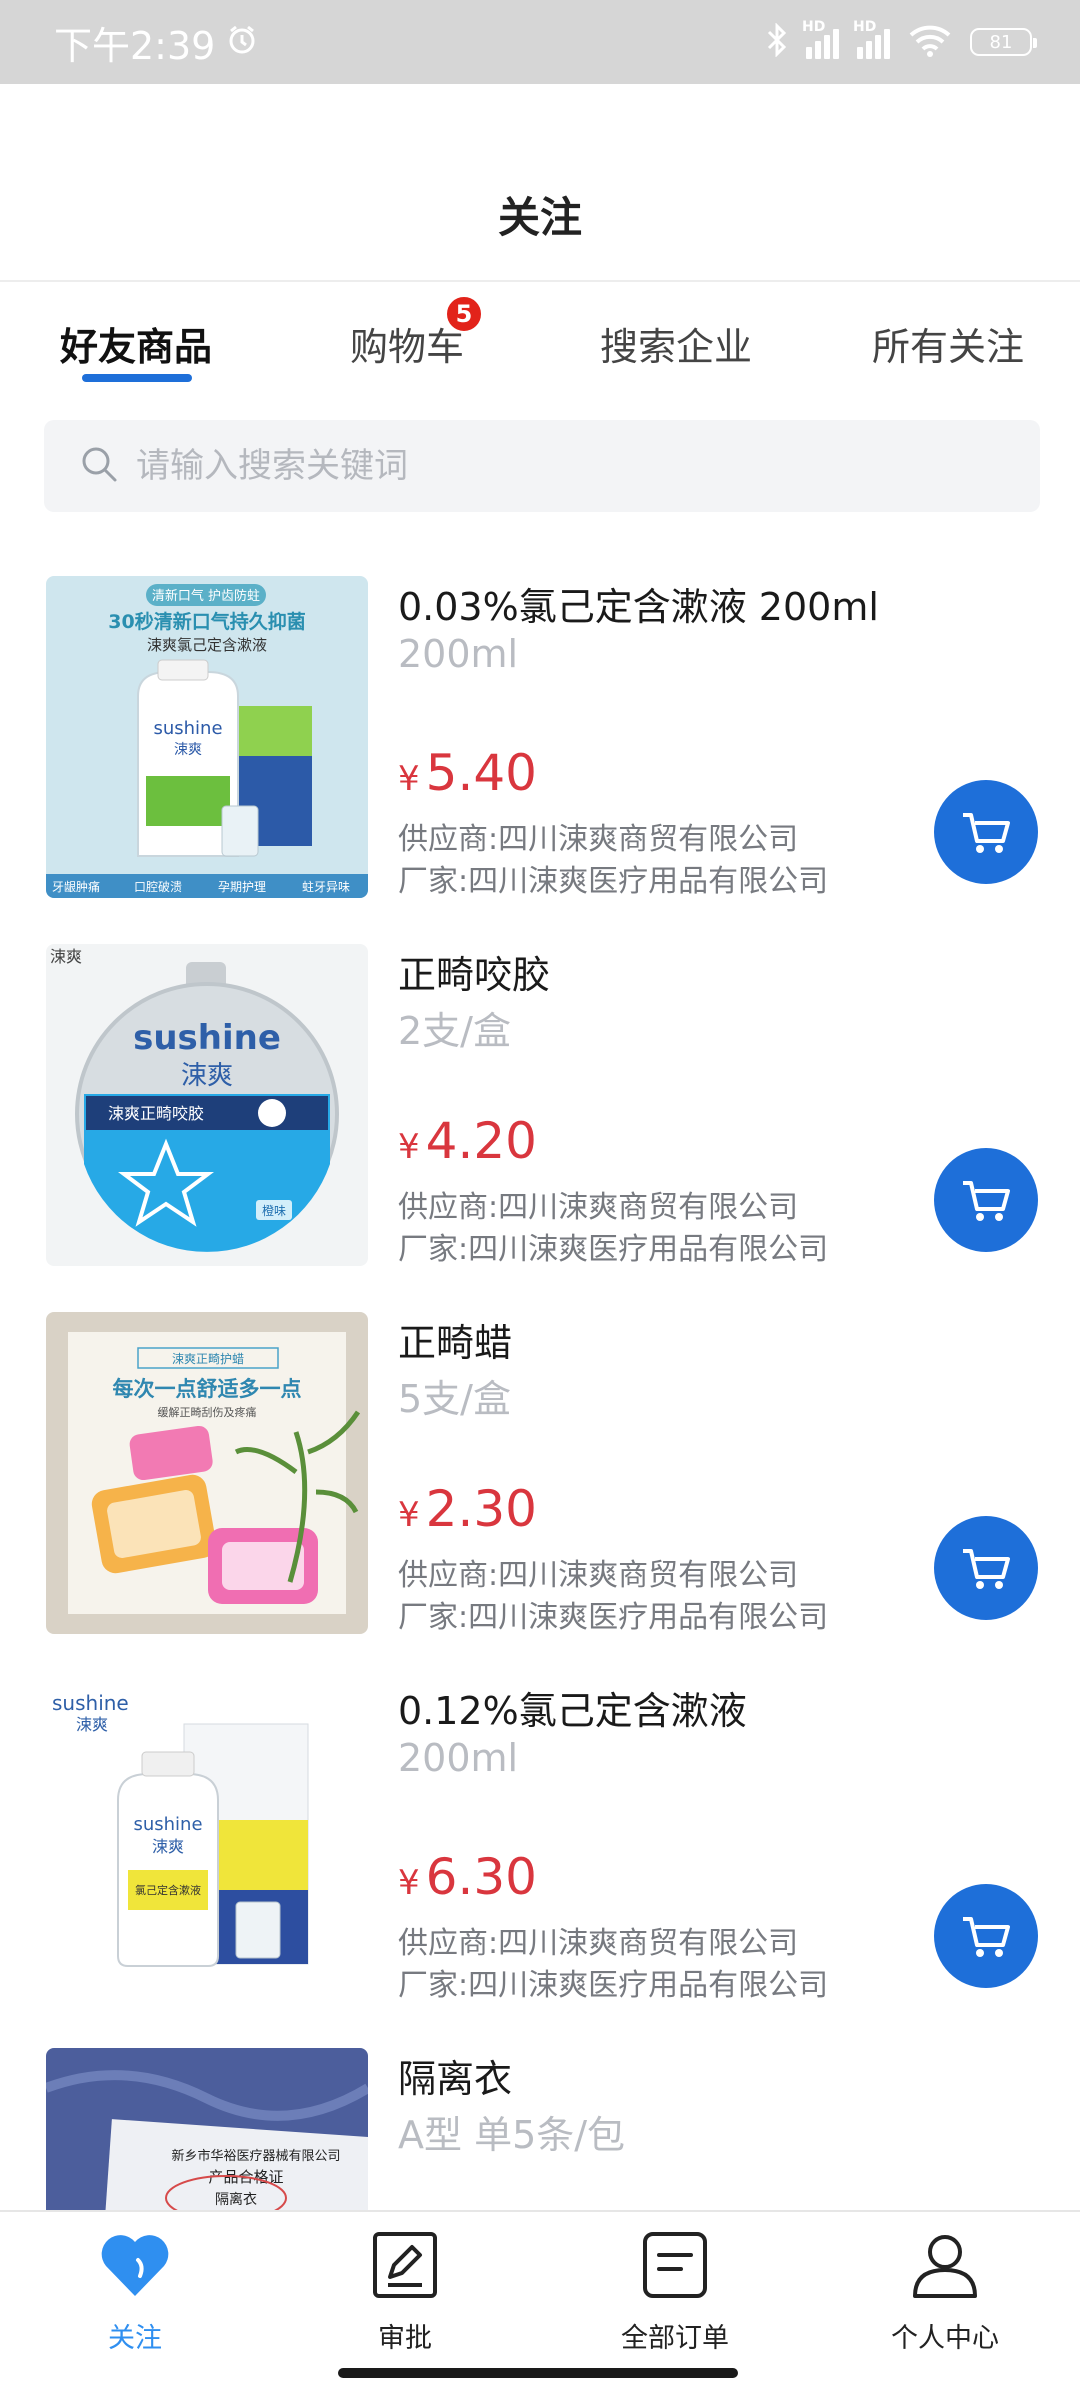 The width and height of the screenshot is (1080, 2400). Describe the element at coordinates (207, 1389) in the screenshot. I see `image-caption: 每次一点舒适多一点` at that location.